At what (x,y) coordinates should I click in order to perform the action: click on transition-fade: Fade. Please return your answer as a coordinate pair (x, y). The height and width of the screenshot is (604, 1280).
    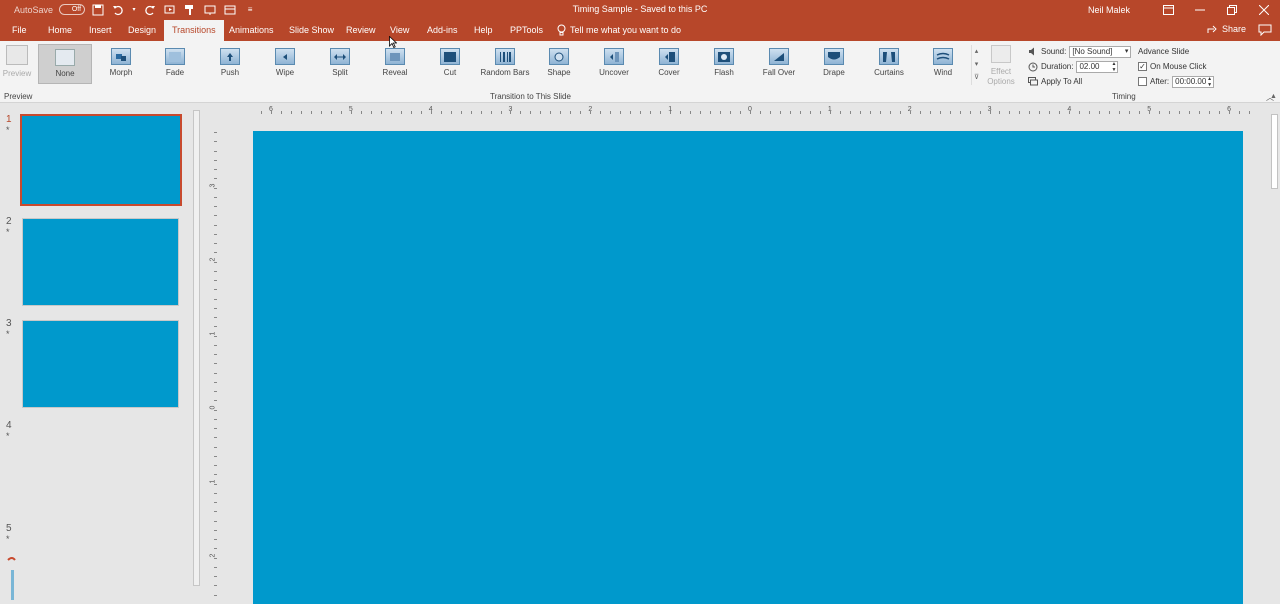
    Looking at the image, I should click on (175, 64).